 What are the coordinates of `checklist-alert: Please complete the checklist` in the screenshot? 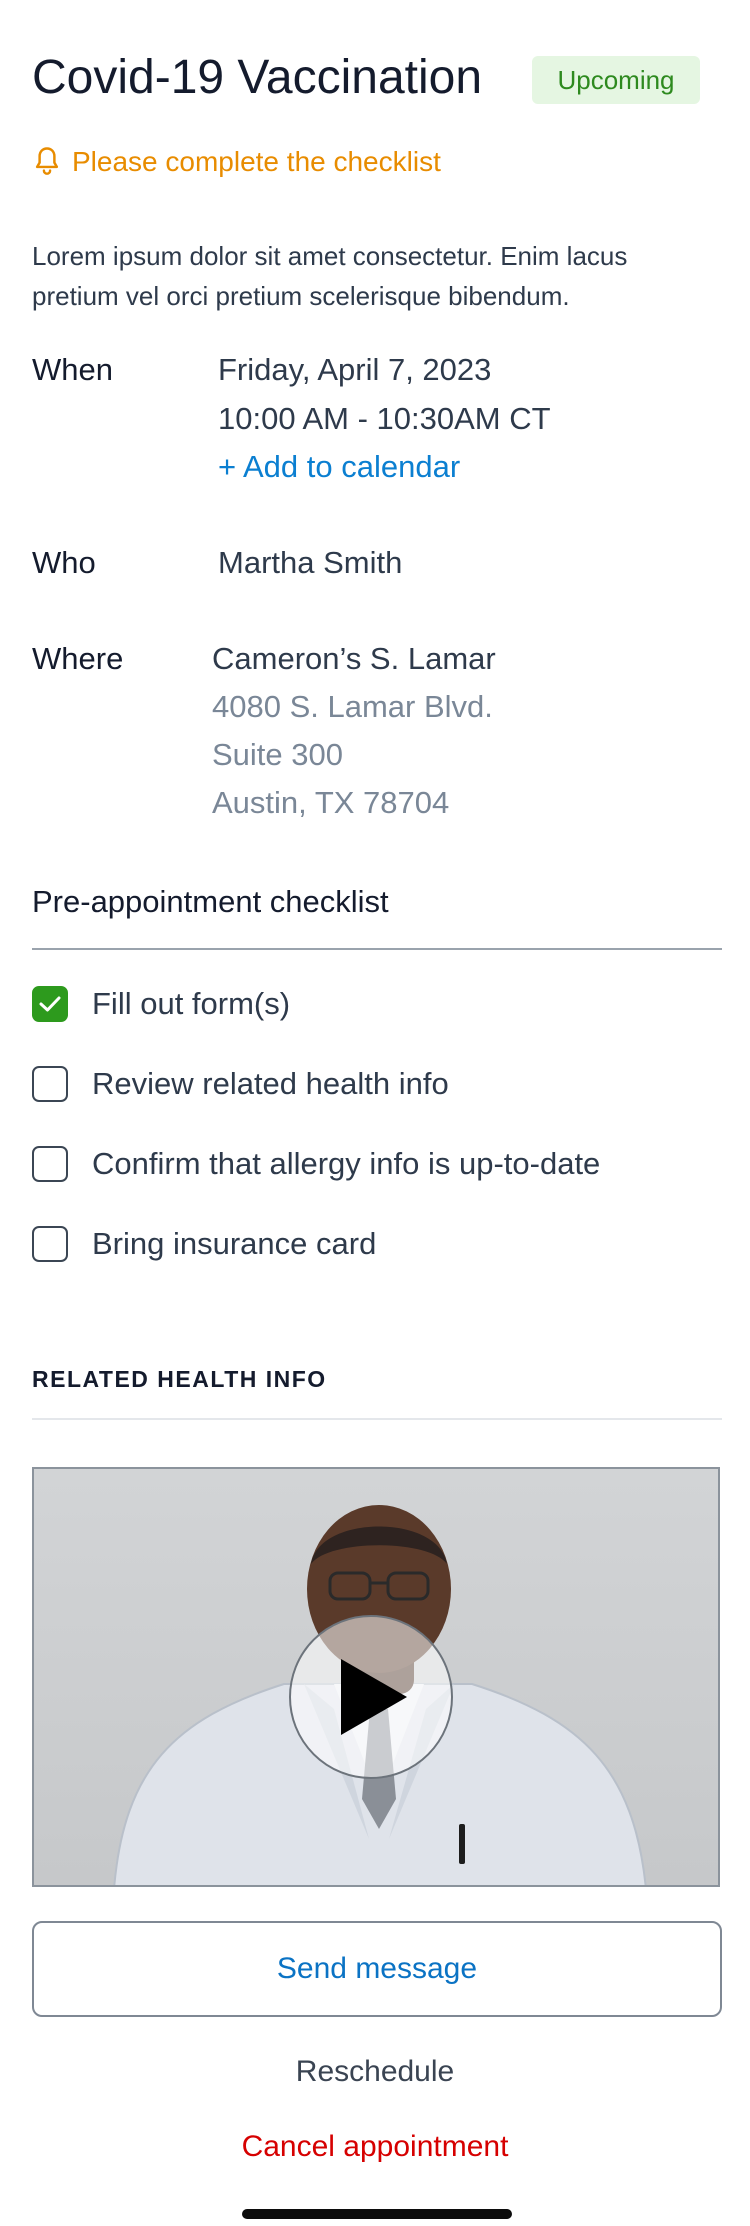 It's located at (236, 162).